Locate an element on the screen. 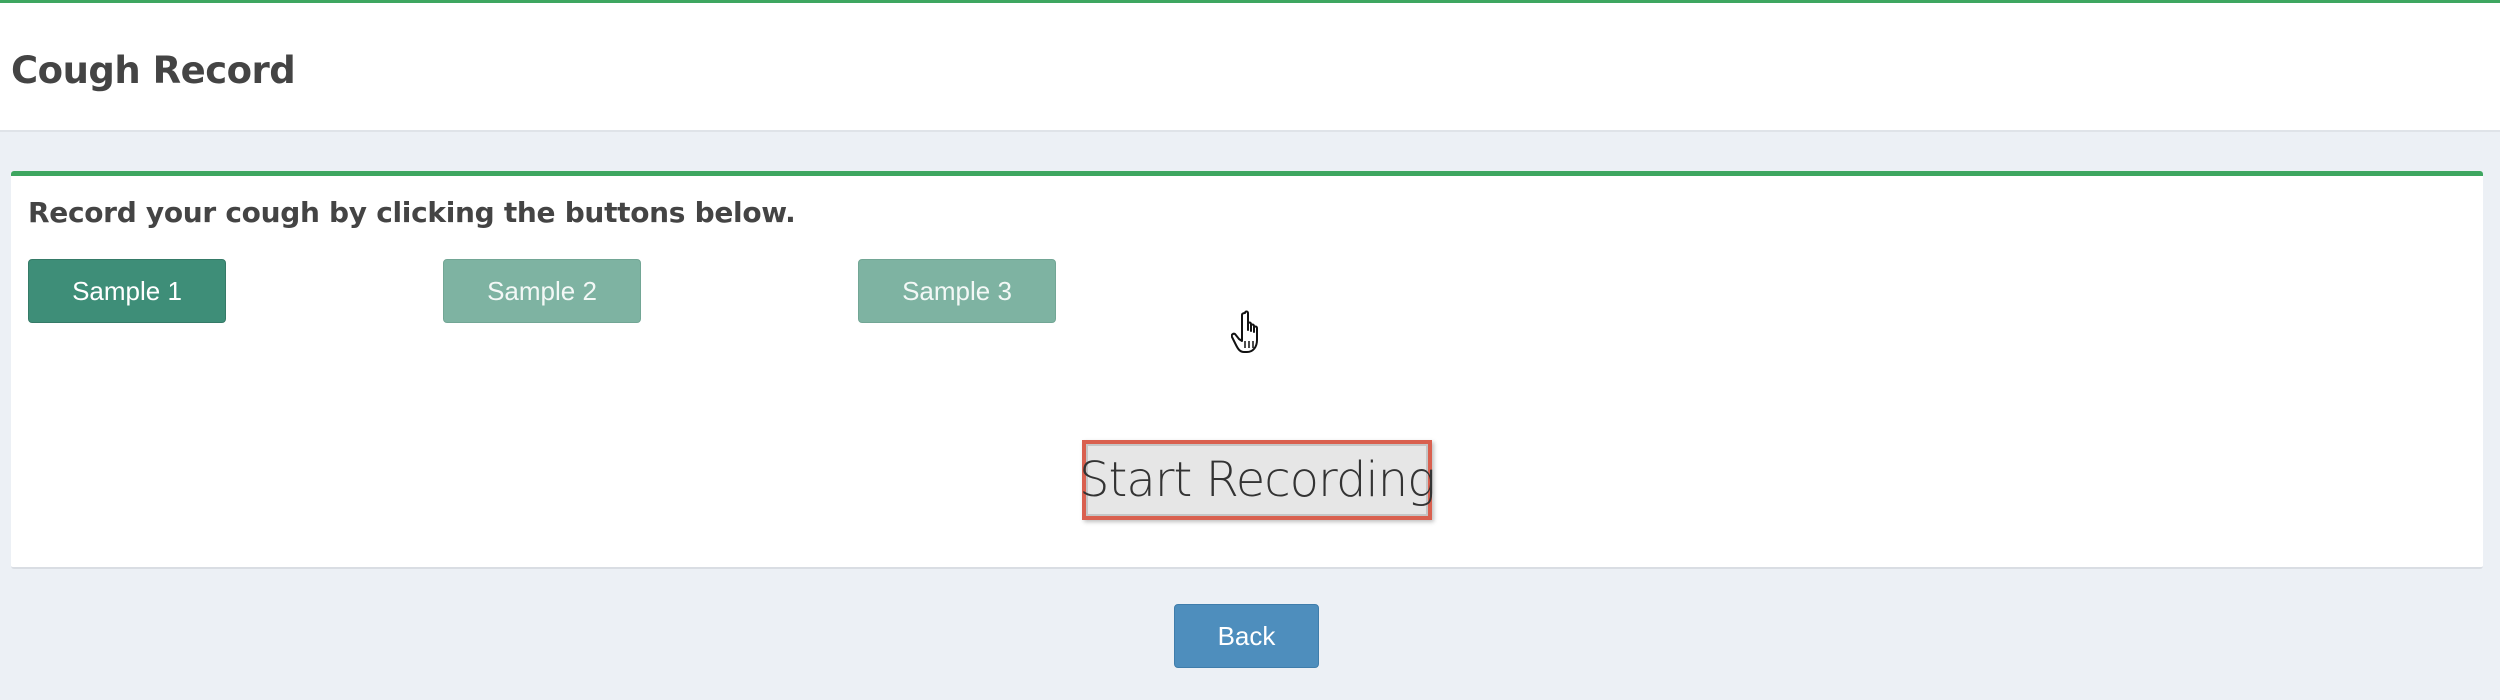  sample-1-button: Sample 1 is located at coordinates (127, 291).